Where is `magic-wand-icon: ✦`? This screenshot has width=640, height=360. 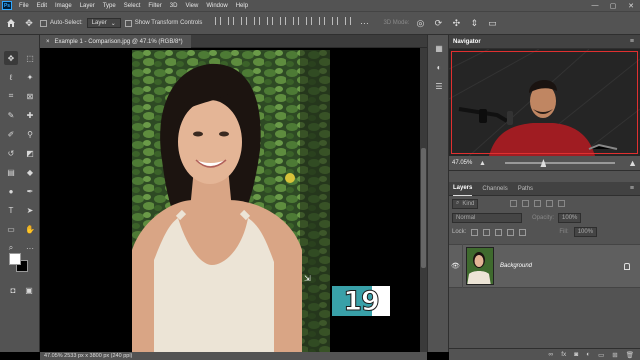
magic-wand-icon: ✦ is located at coordinates (30, 77).